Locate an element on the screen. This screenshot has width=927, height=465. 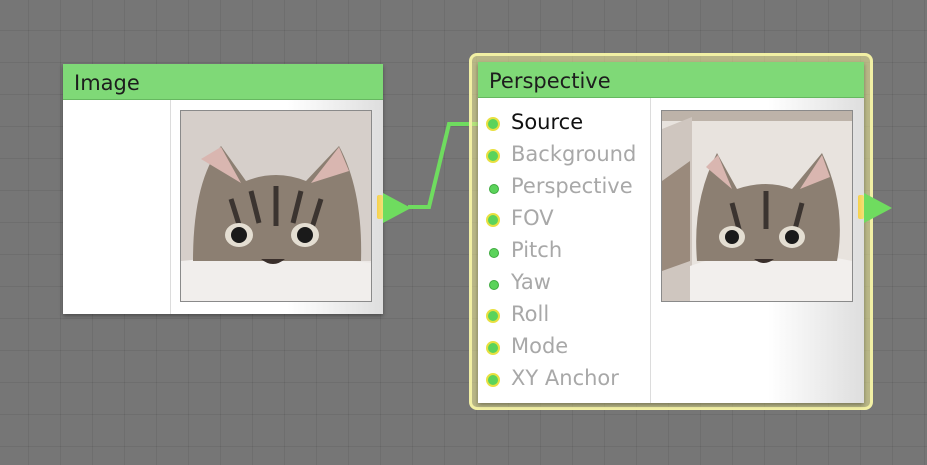
input-port-row: Pitch is located at coordinates (563, 252).